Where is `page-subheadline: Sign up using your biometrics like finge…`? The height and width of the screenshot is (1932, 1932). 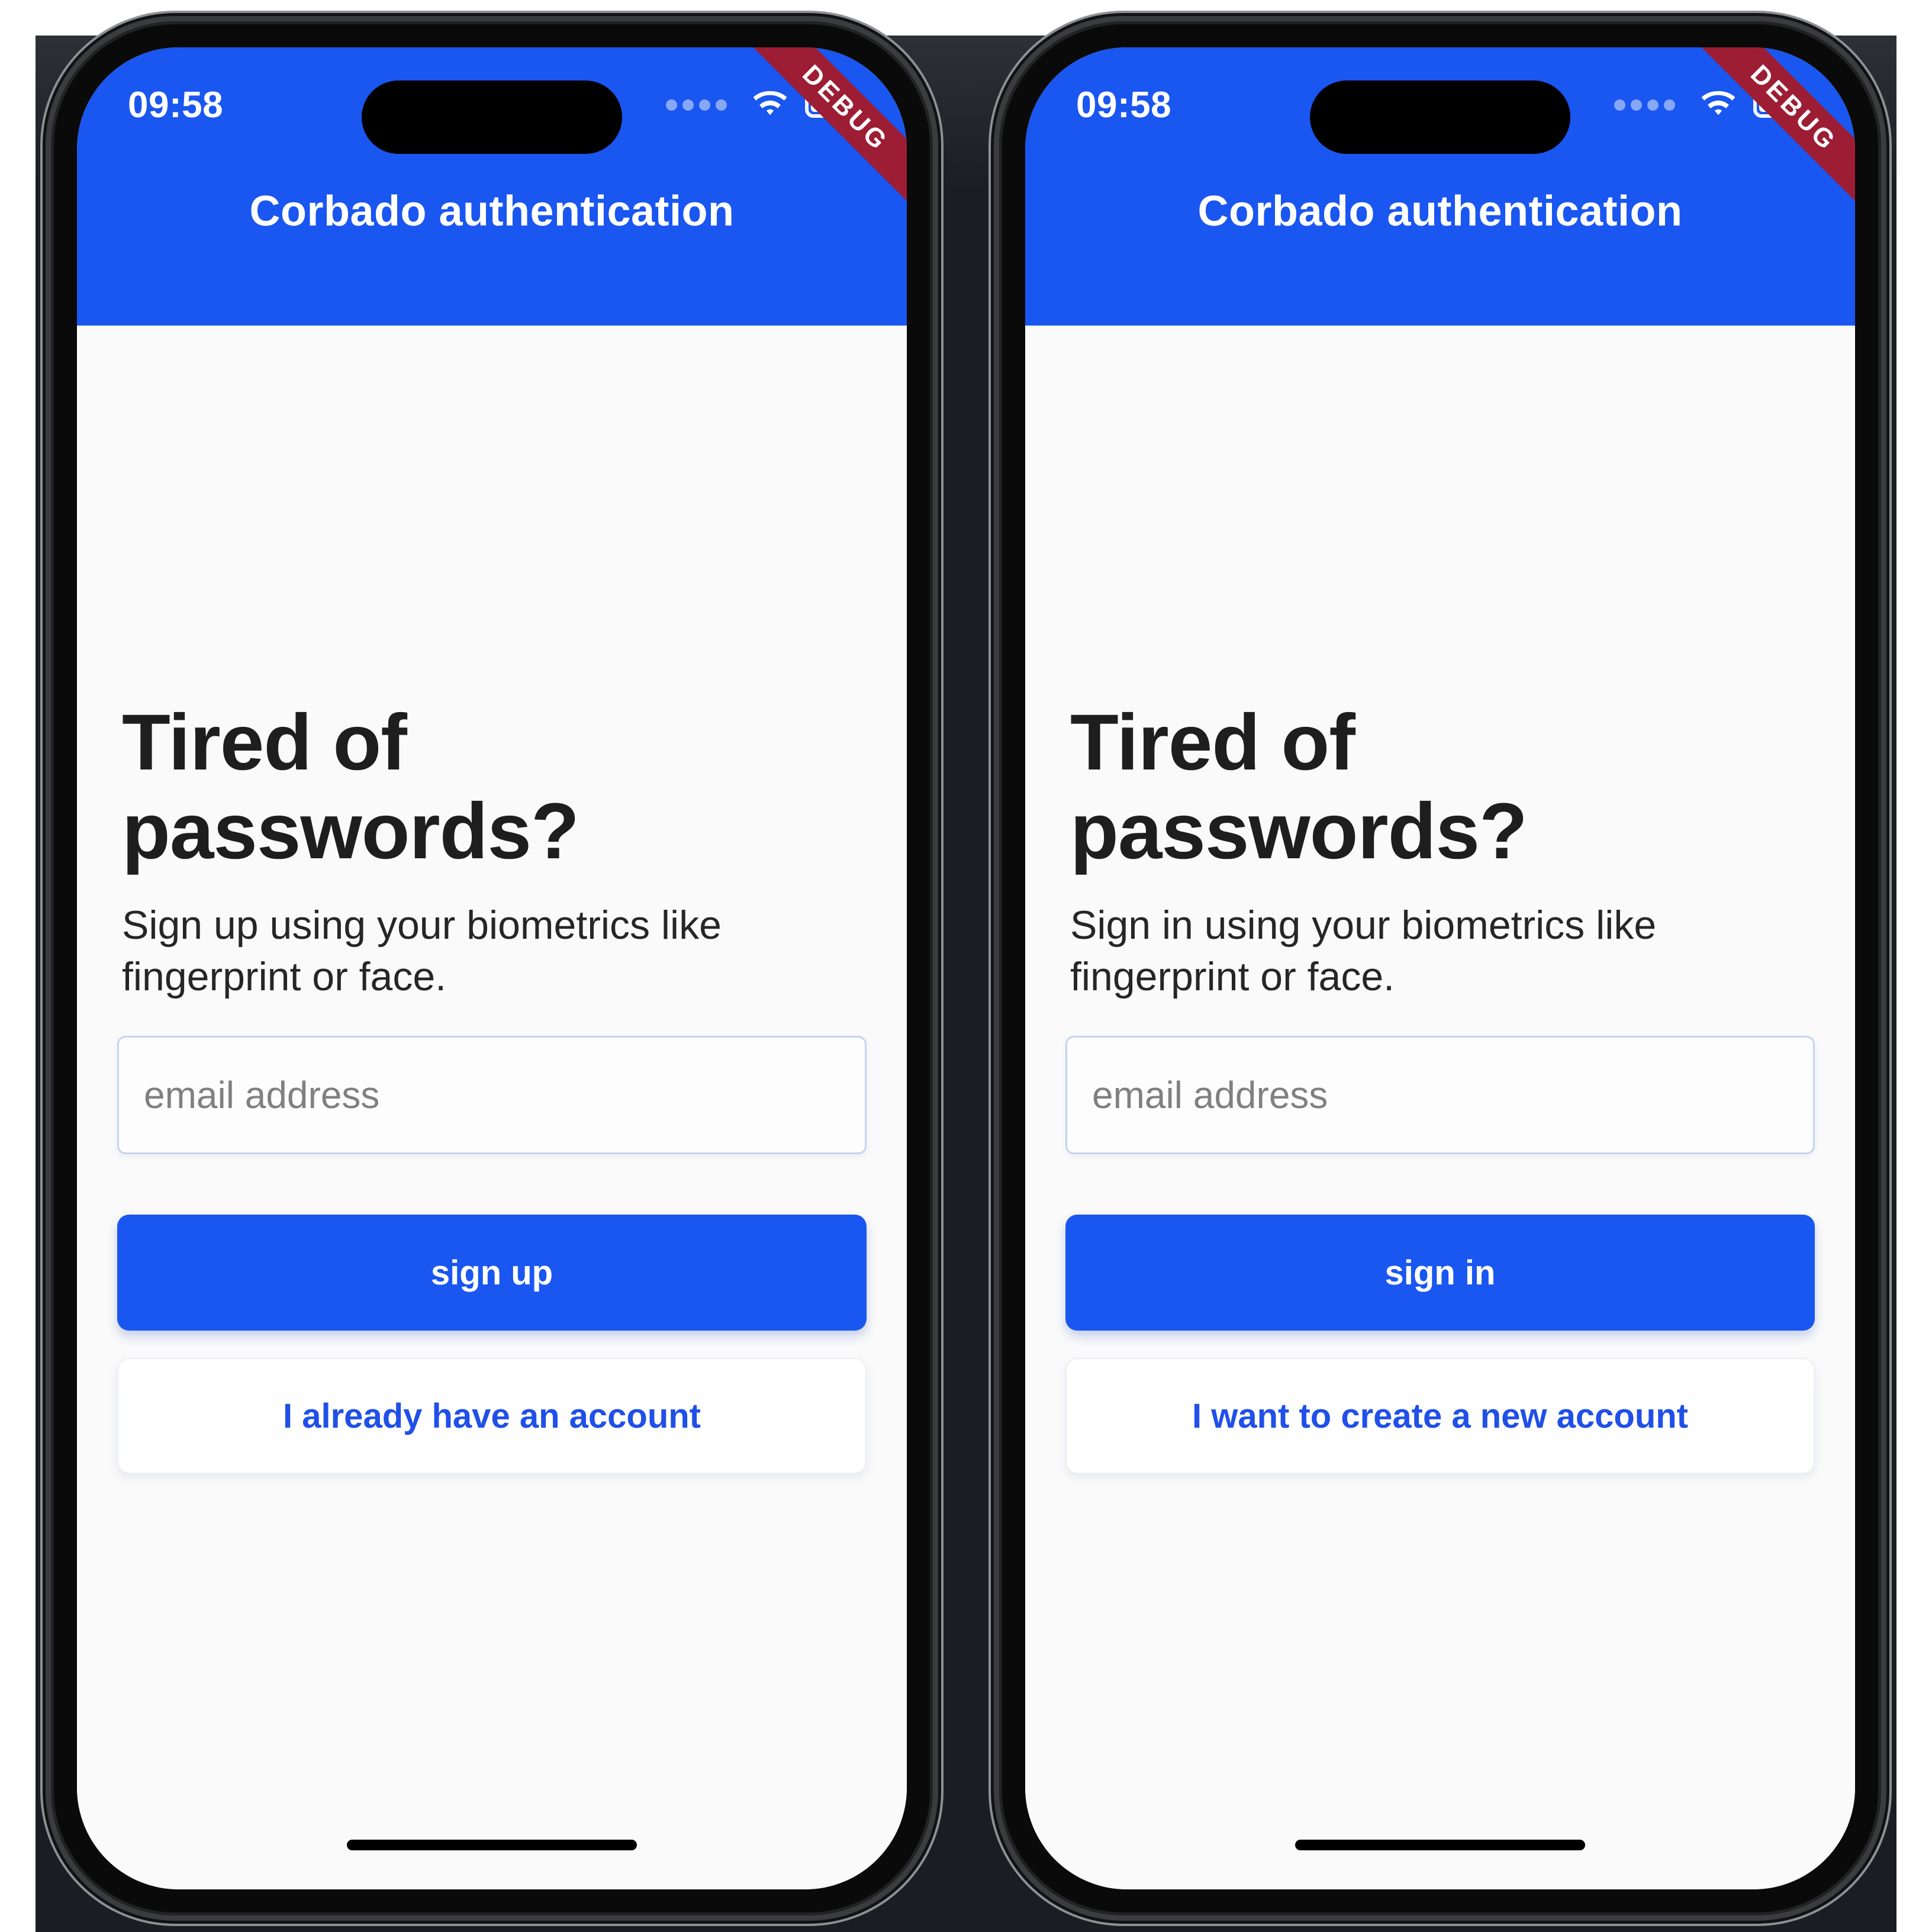 page-subheadline: Sign up using your biometrics like finge… is located at coordinates (422, 952).